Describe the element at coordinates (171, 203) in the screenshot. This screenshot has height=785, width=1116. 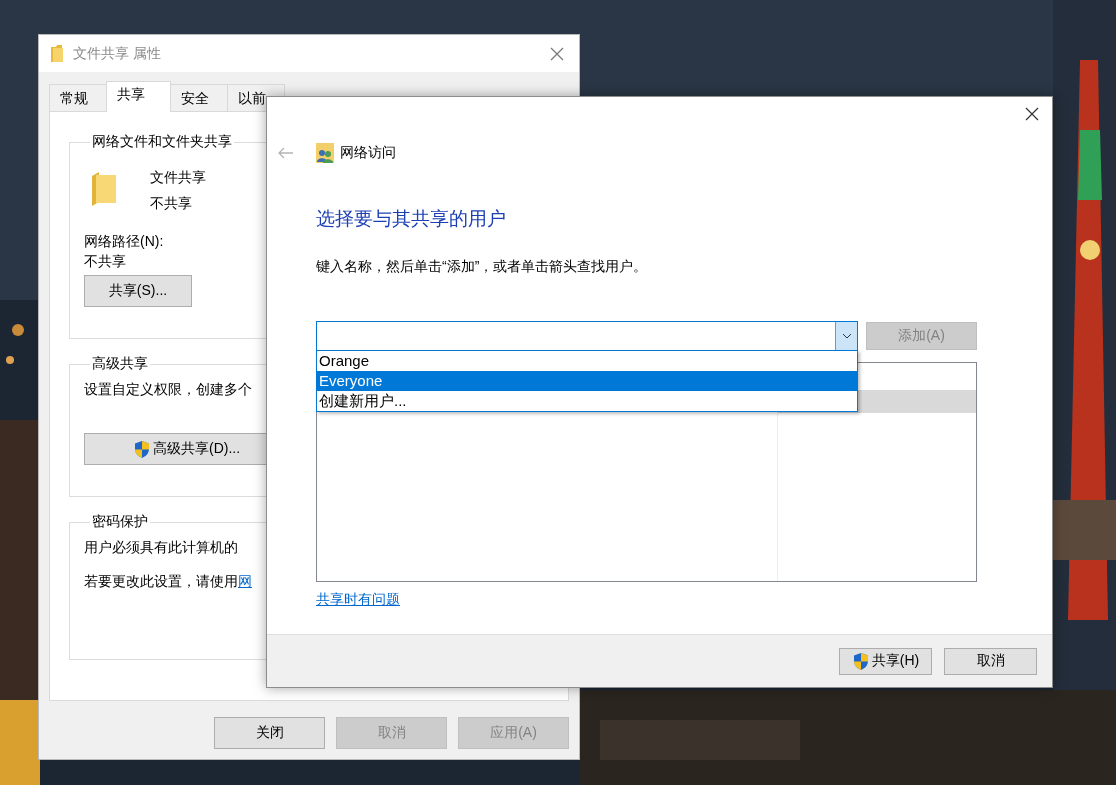
I see `share-status: 不共享` at that location.